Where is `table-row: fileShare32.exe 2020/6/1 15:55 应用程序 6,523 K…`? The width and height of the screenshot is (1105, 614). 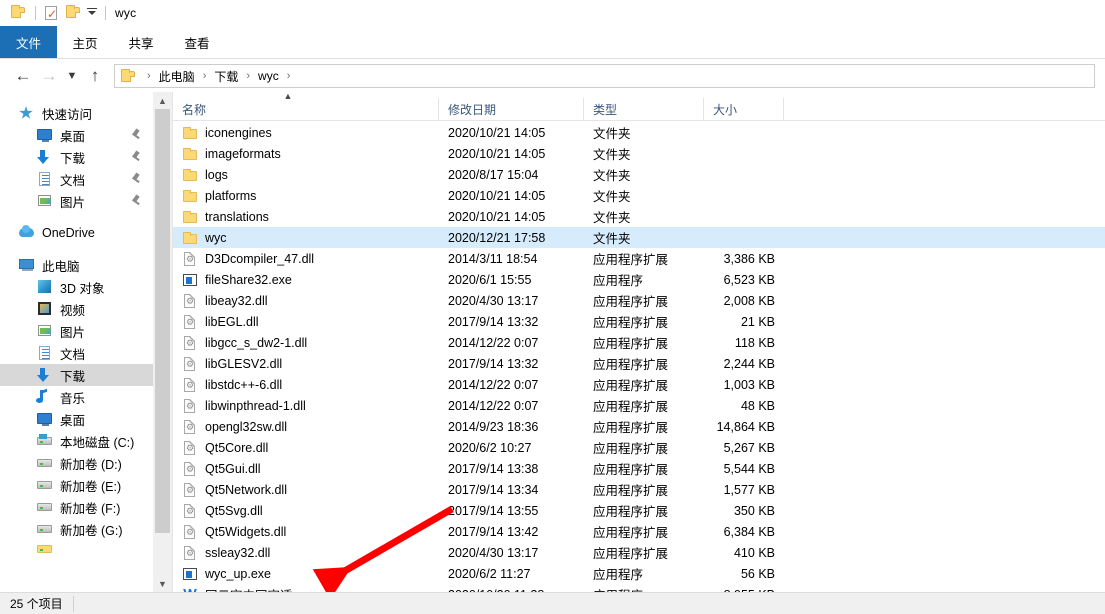
table-row: fileShare32.exe 2020/6/1 15:55 应用程序 6,523 K… is located at coordinates (639, 279).